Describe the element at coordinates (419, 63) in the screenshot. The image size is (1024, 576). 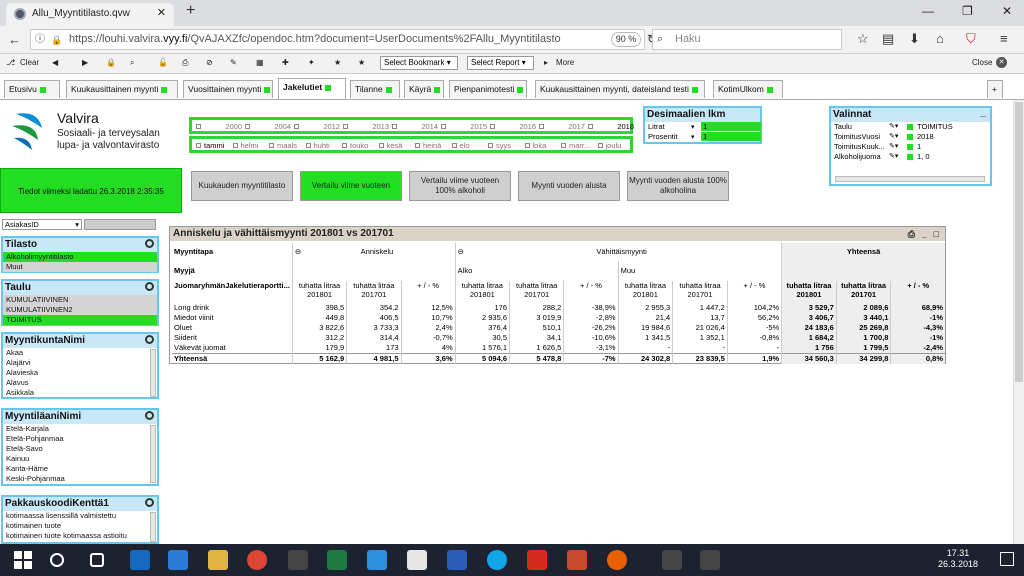
I see `bookmark-select: Select Bookmark ▾` at that location.